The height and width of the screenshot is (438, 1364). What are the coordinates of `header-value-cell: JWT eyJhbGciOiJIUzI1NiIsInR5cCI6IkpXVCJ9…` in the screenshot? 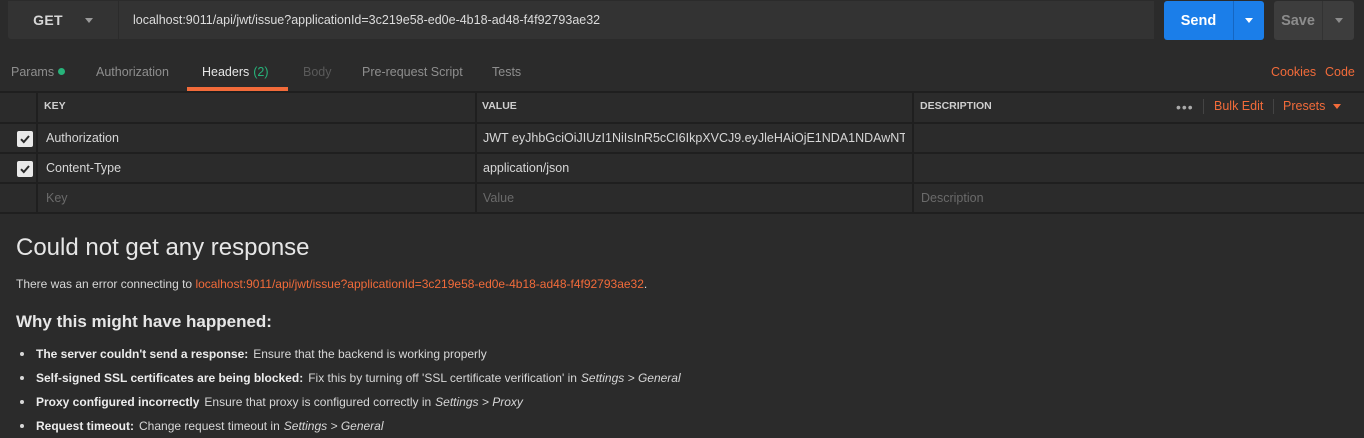 It's located at (694, 138).